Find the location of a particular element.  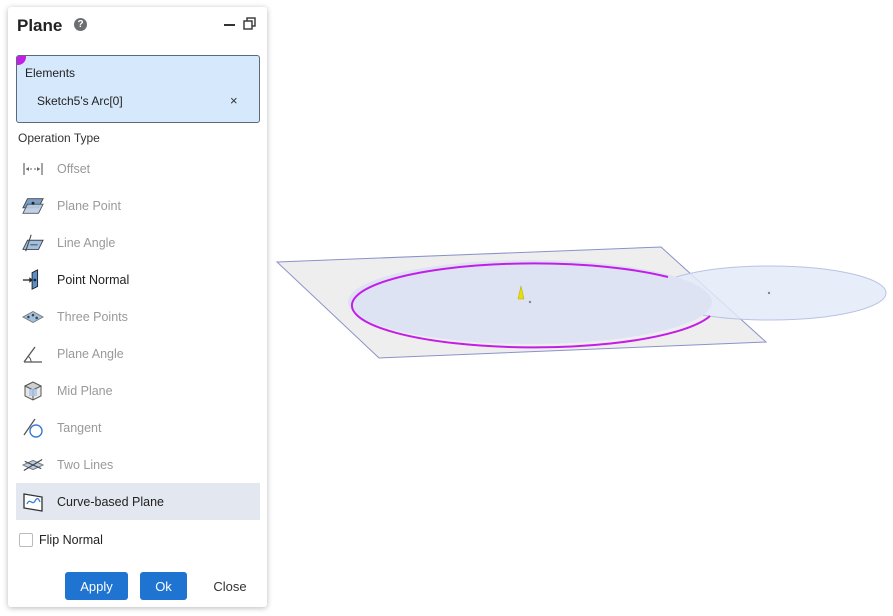

selection-marker-dot is located at coordinates (21, 60).